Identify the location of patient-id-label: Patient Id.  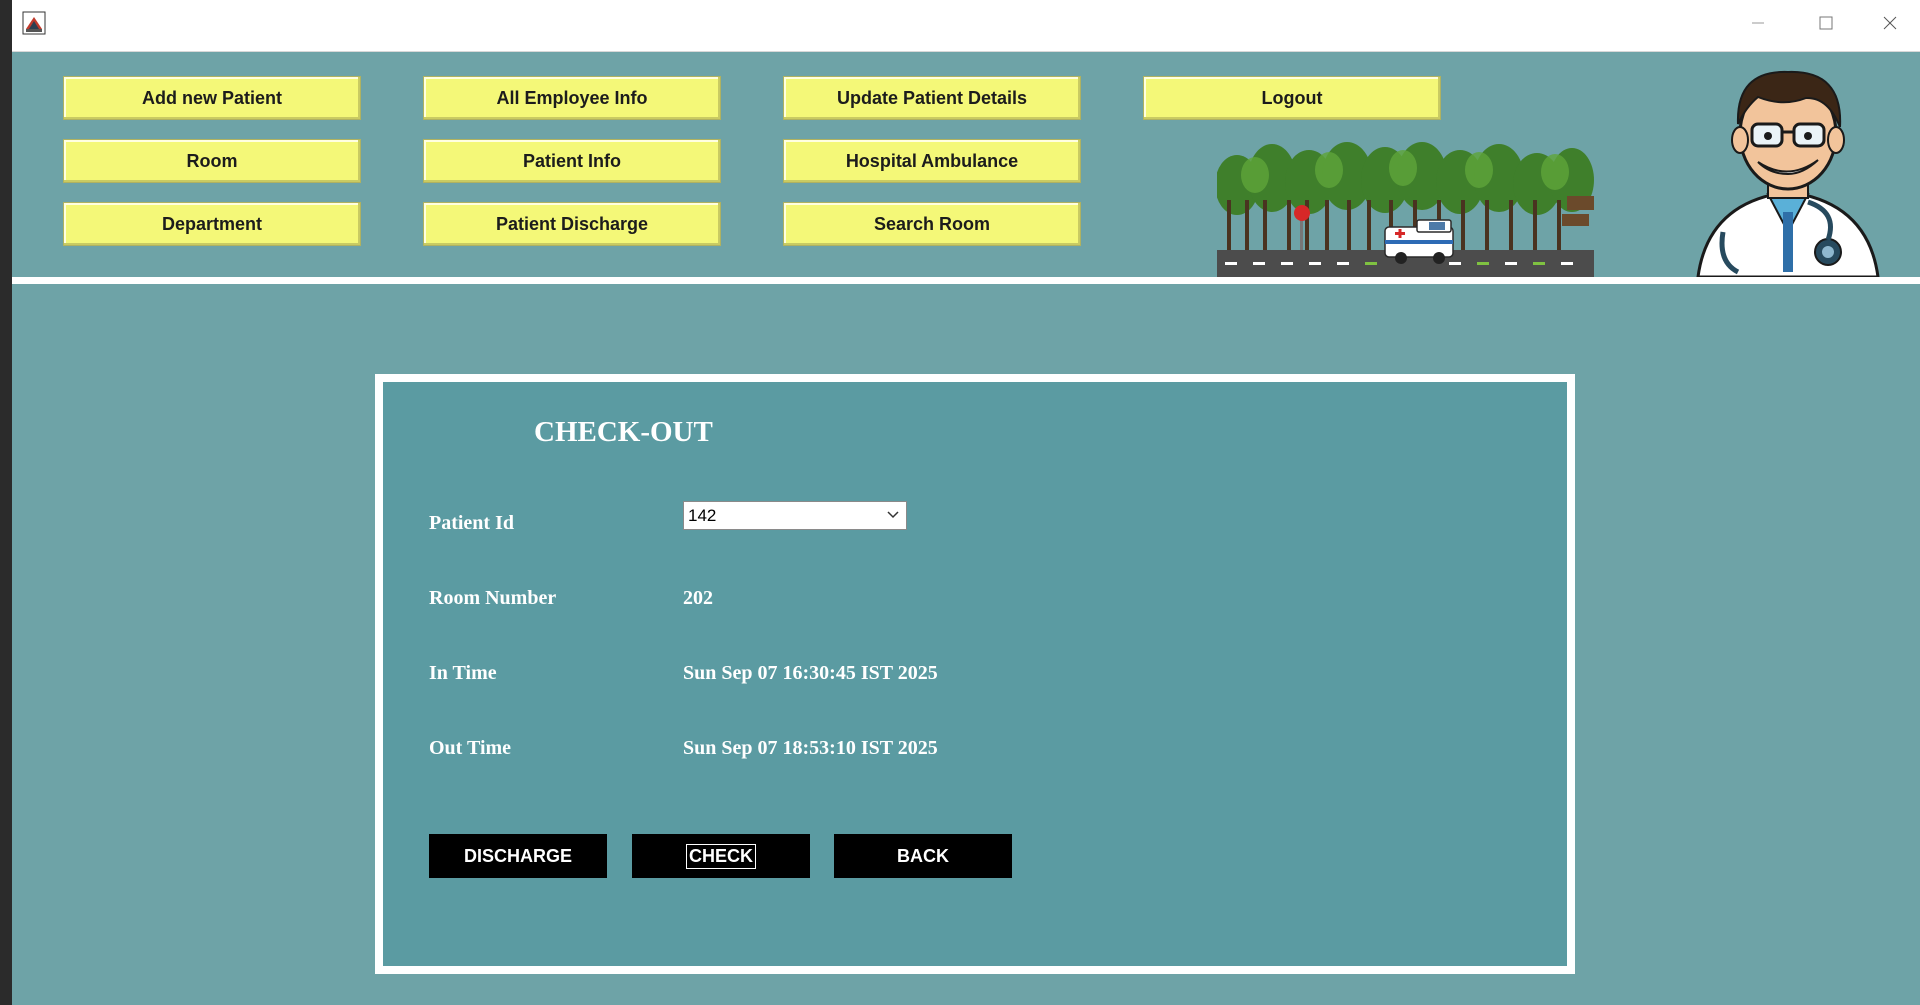
(471, 523).